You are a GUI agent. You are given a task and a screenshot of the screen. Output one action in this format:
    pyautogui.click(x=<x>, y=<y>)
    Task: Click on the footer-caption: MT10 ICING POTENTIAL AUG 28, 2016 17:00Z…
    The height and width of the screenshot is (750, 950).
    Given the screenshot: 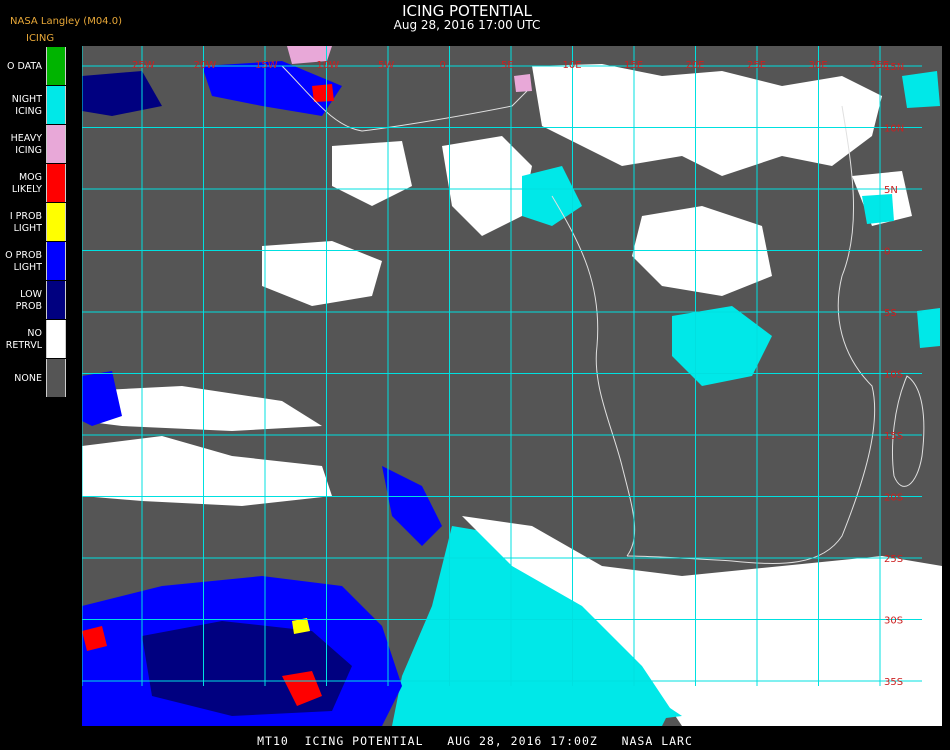 What is the action you would take?
    pyautogui.click(x=475, y=741)
    